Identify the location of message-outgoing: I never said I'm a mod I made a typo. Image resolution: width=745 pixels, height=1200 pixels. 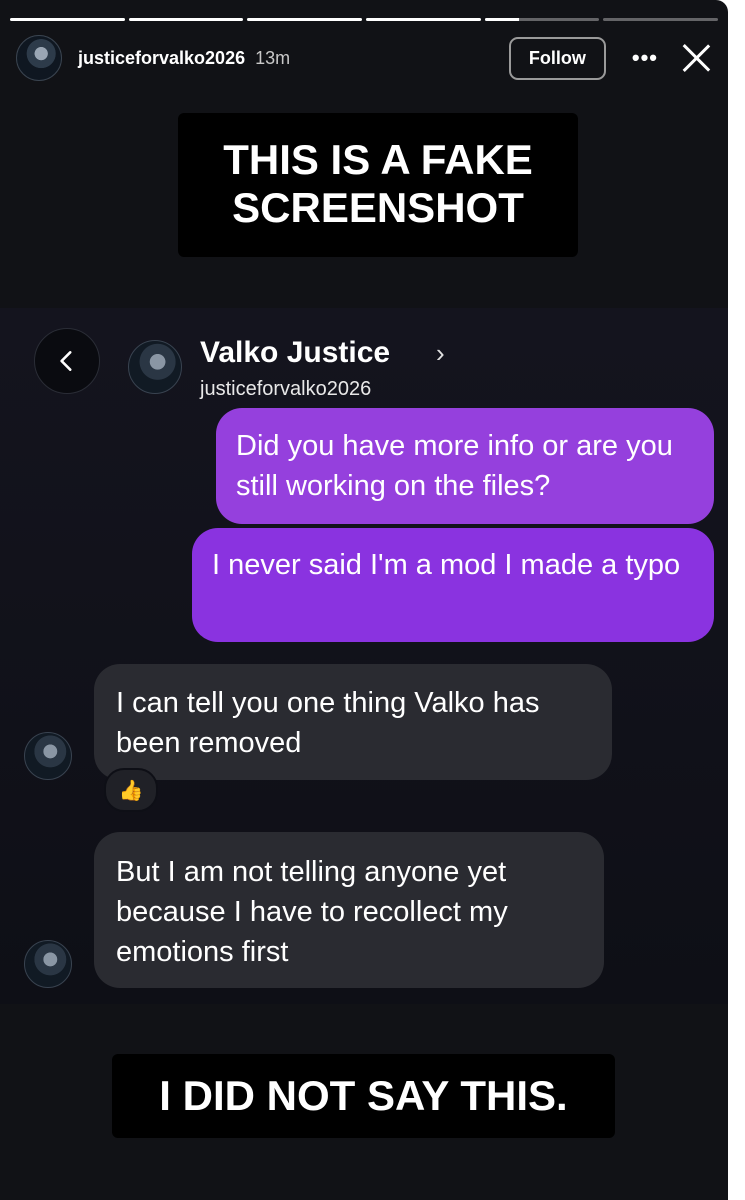
(453, 585).